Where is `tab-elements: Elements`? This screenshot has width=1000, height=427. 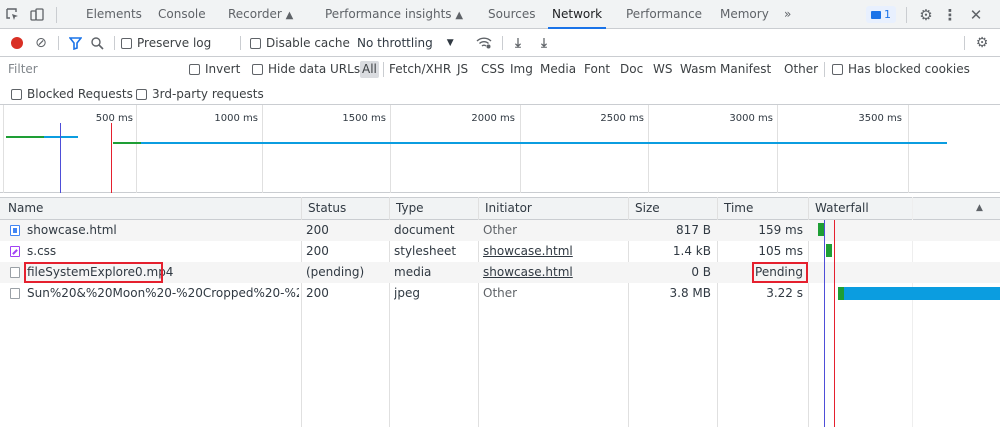 tab-elements: Elements is located at coordinates (114, 14).